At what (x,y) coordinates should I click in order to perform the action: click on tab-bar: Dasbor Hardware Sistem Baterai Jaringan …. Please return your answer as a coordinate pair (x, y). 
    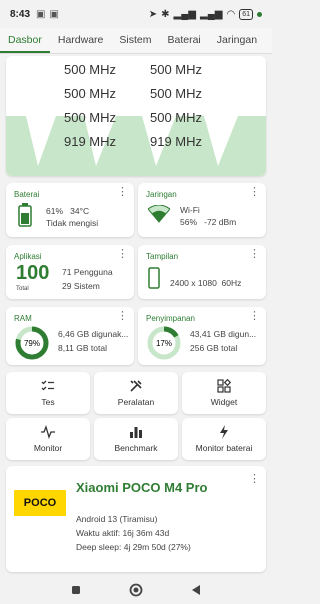
    Looking at the image, I should click on (136, 41).